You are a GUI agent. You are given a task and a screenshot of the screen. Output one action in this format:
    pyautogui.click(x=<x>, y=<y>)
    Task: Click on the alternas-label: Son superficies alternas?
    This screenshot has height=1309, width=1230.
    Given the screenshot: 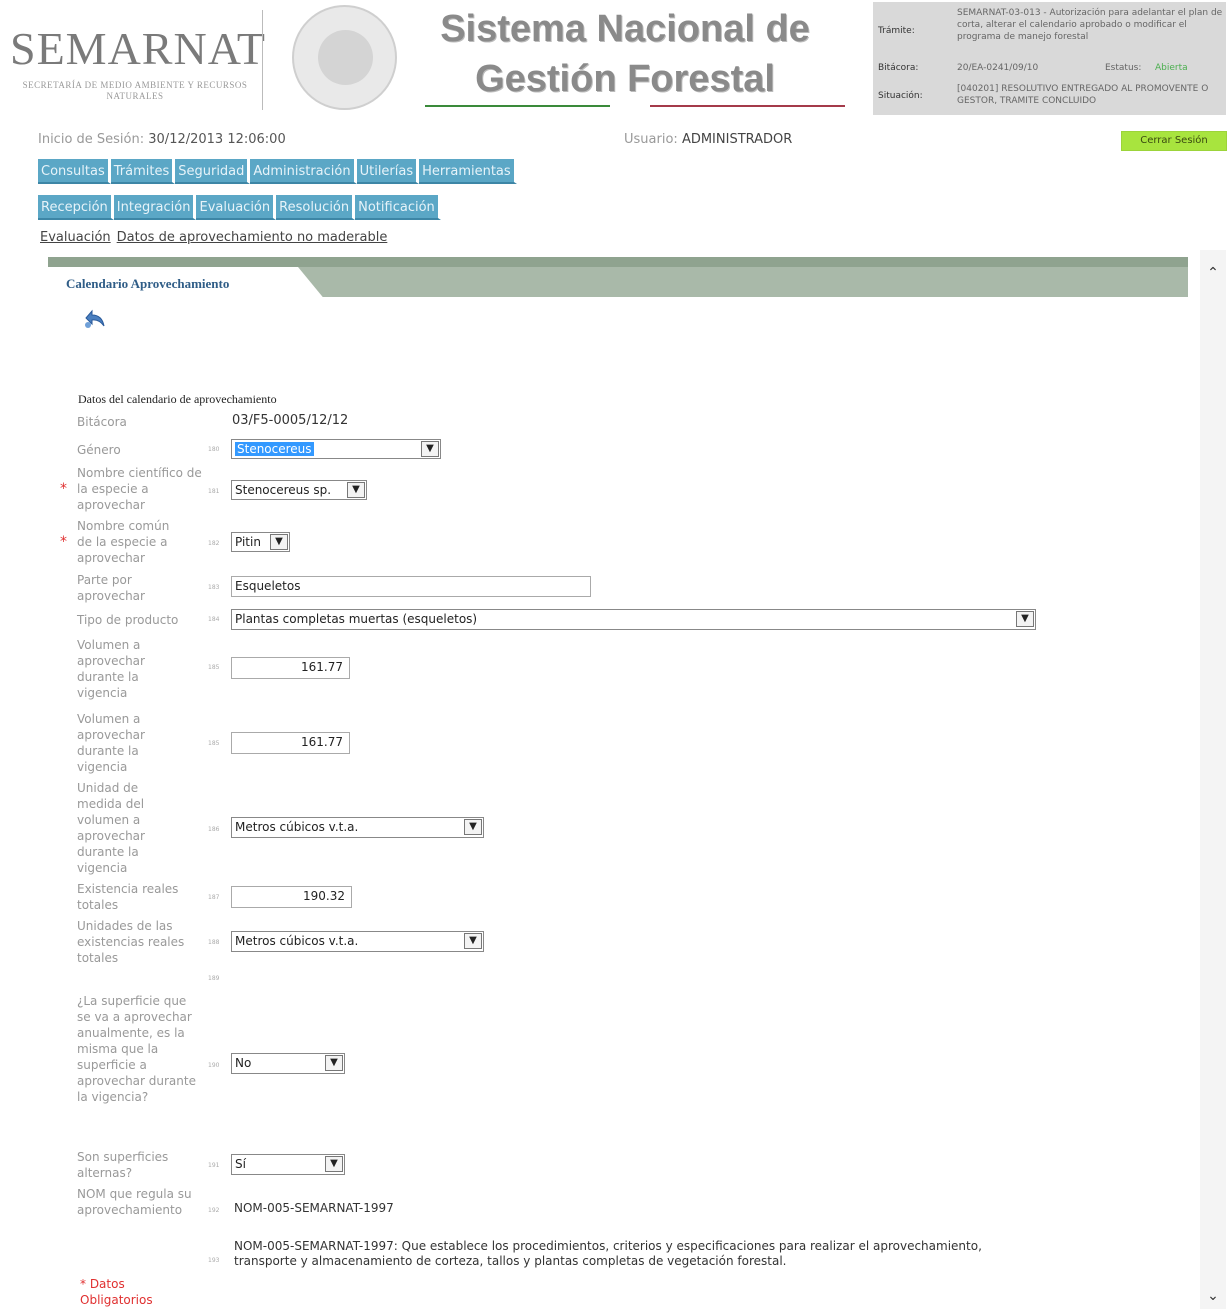 What is the action you would take?
    pyautogui.click(x=123, y=1165)
    